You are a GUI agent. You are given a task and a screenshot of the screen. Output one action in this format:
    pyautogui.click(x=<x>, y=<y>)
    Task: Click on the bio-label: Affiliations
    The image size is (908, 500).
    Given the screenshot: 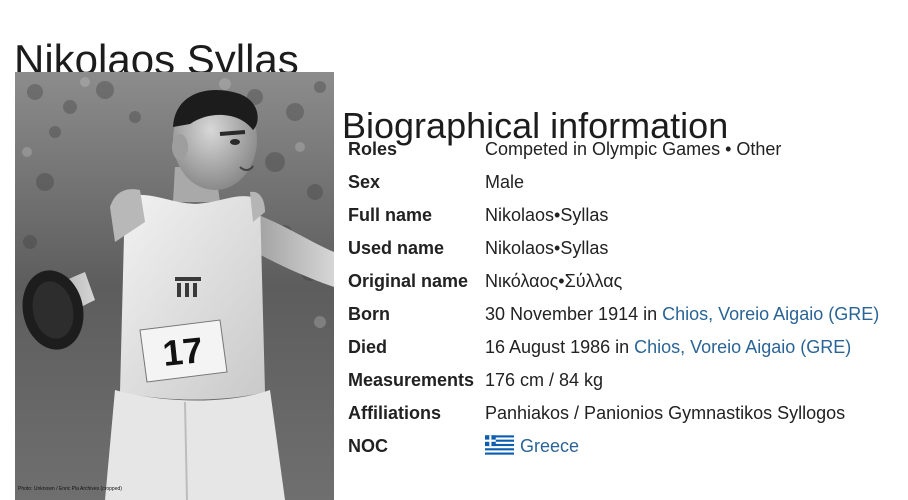 What is the action you would take?
    pyautogui.click(x=394, y=413)
    